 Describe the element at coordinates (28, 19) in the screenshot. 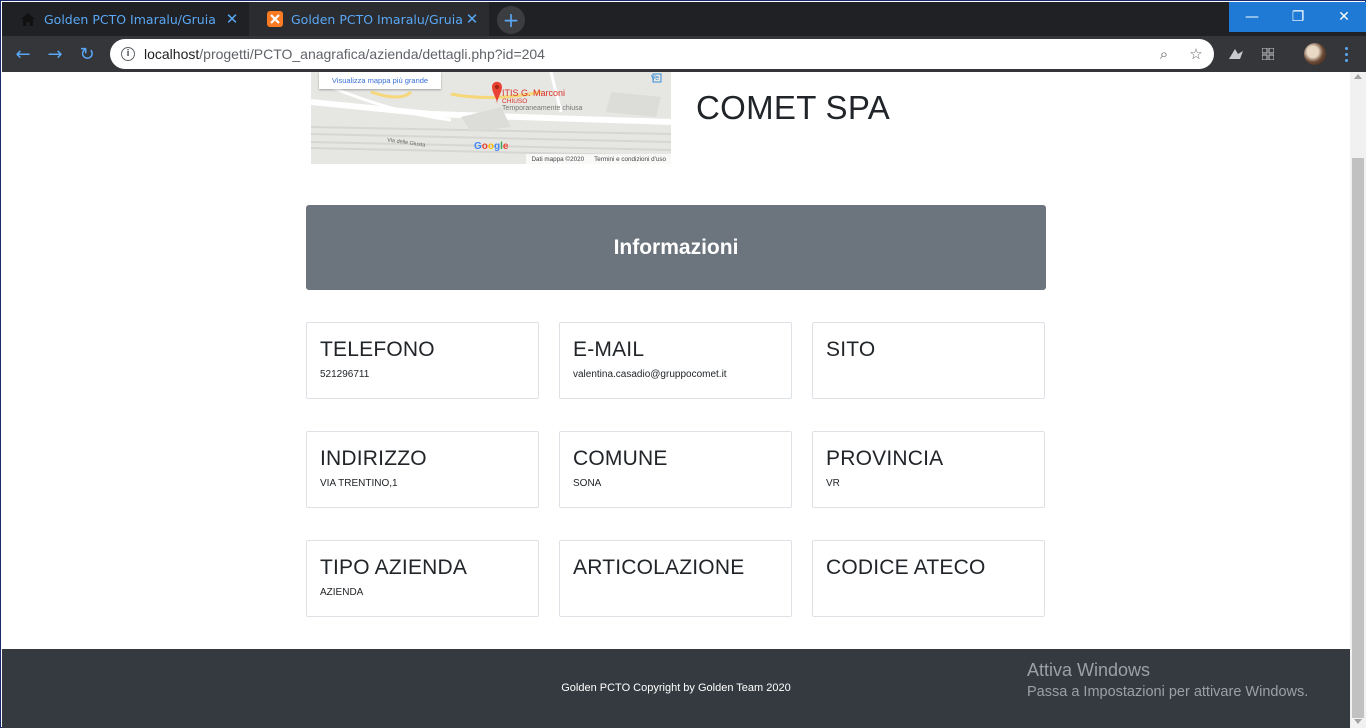

I see `home-icon` at that location.